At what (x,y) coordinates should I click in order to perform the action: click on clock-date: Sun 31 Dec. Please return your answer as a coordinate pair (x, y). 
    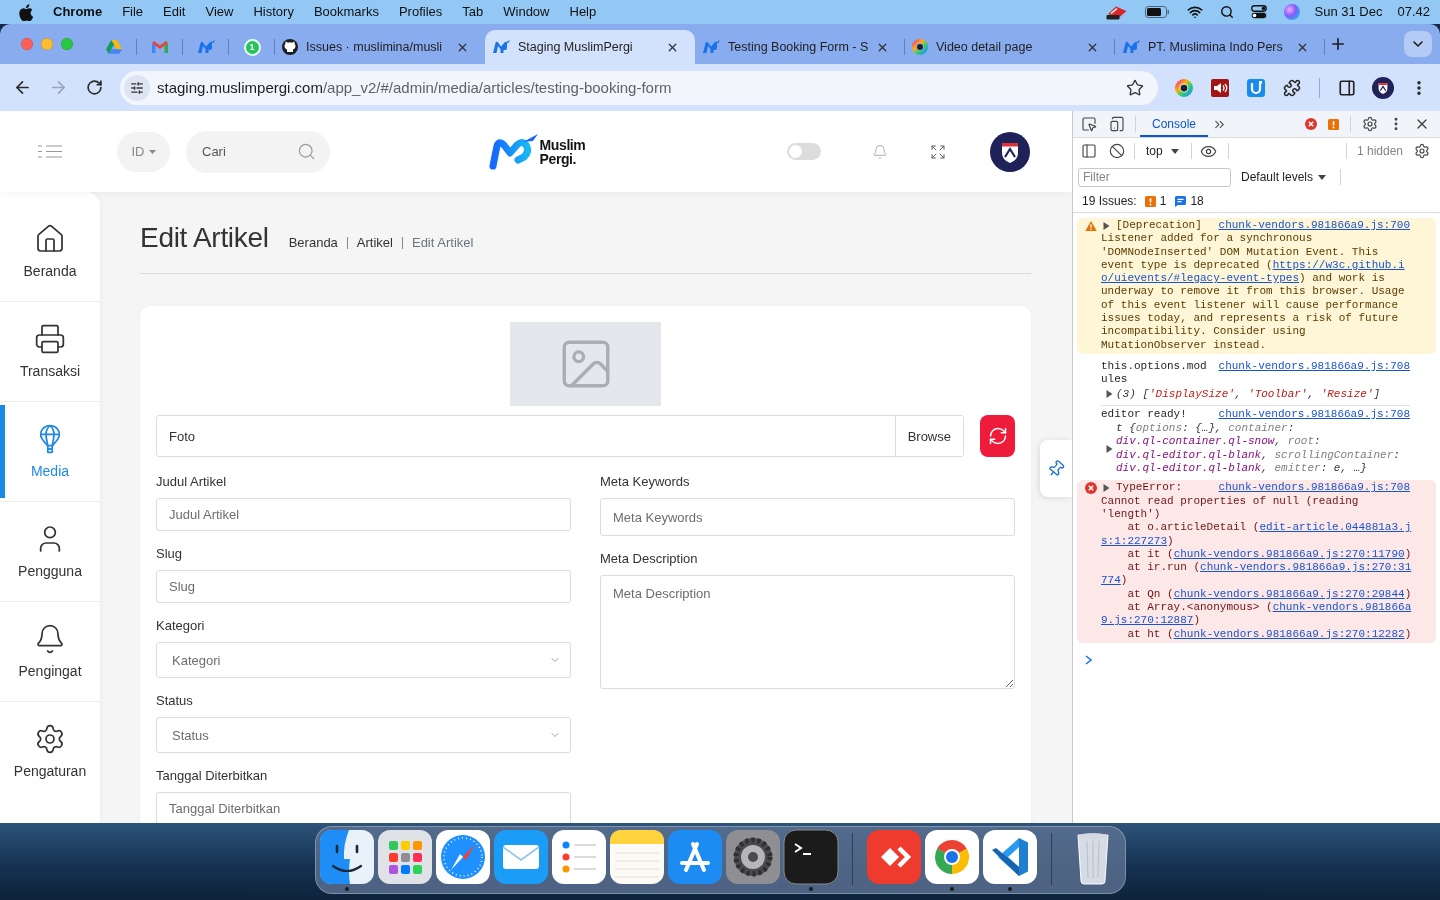
    Looking at the image, I should click on (1348, 12).